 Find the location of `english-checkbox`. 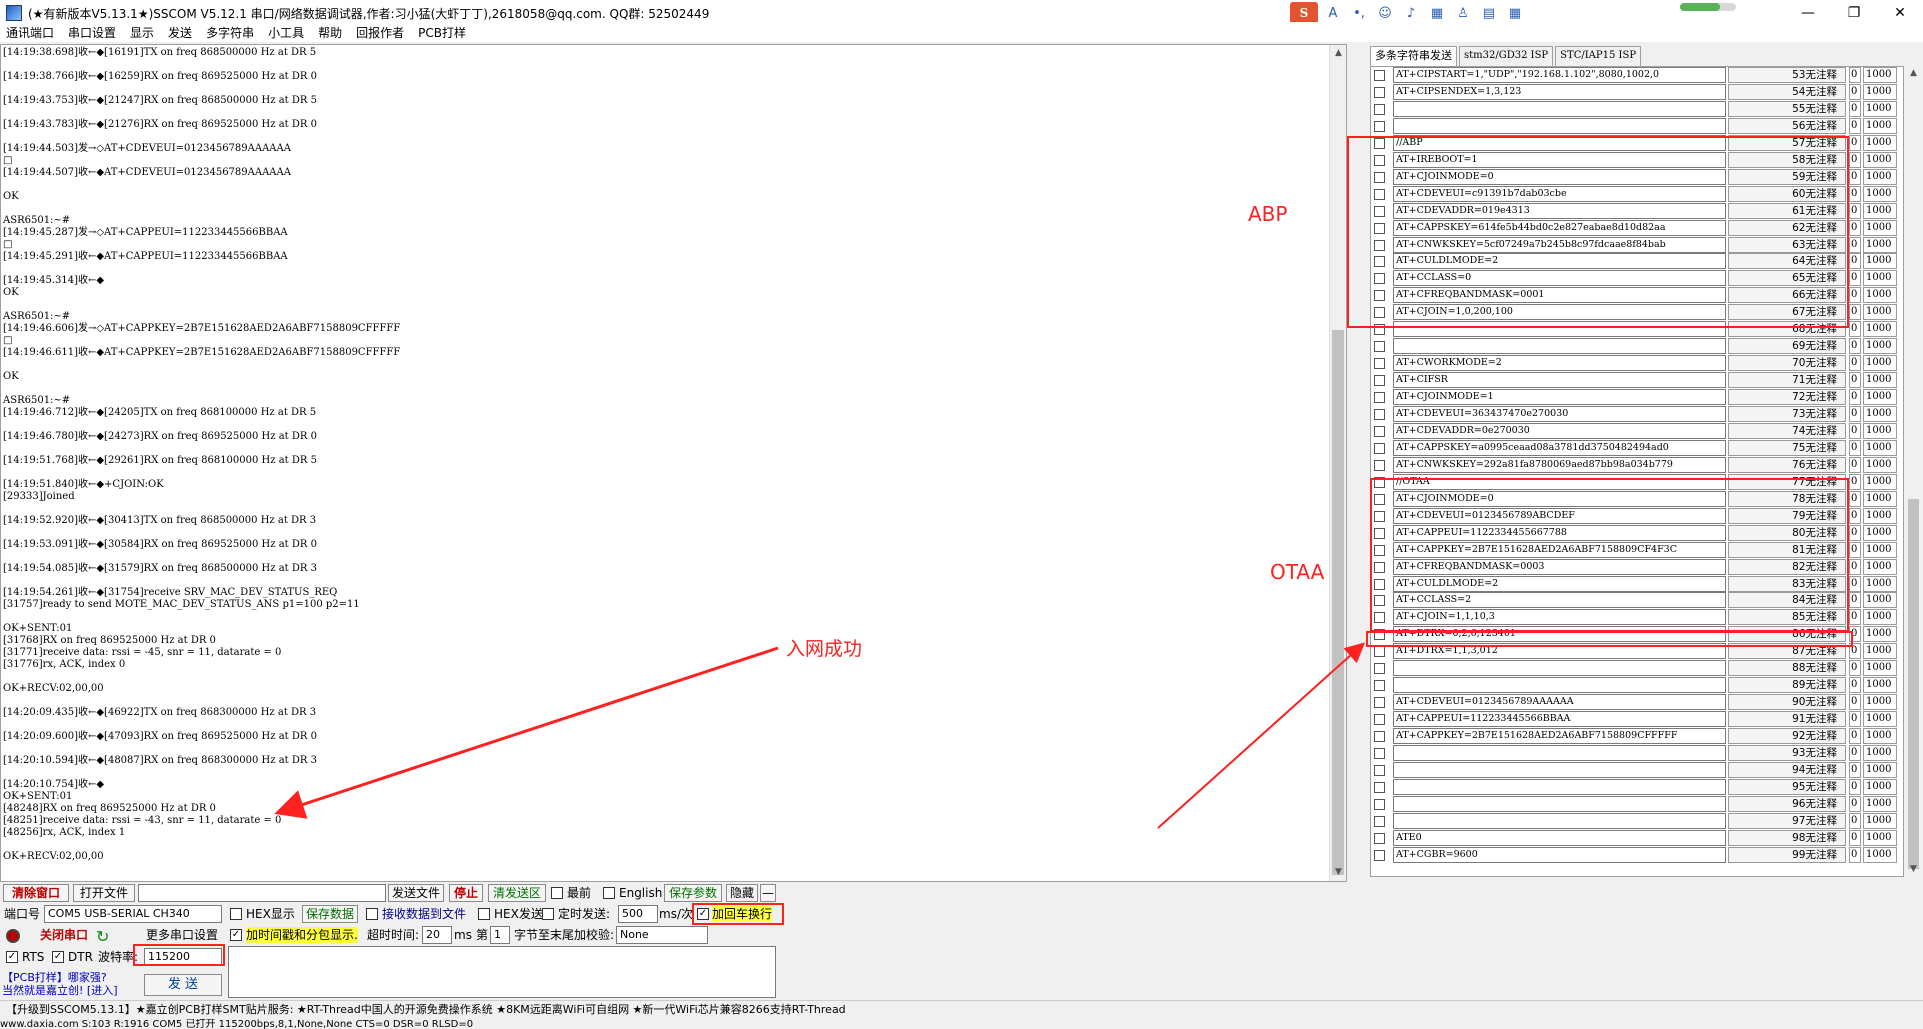

english-checkbox is located at coordinates (609, 893).